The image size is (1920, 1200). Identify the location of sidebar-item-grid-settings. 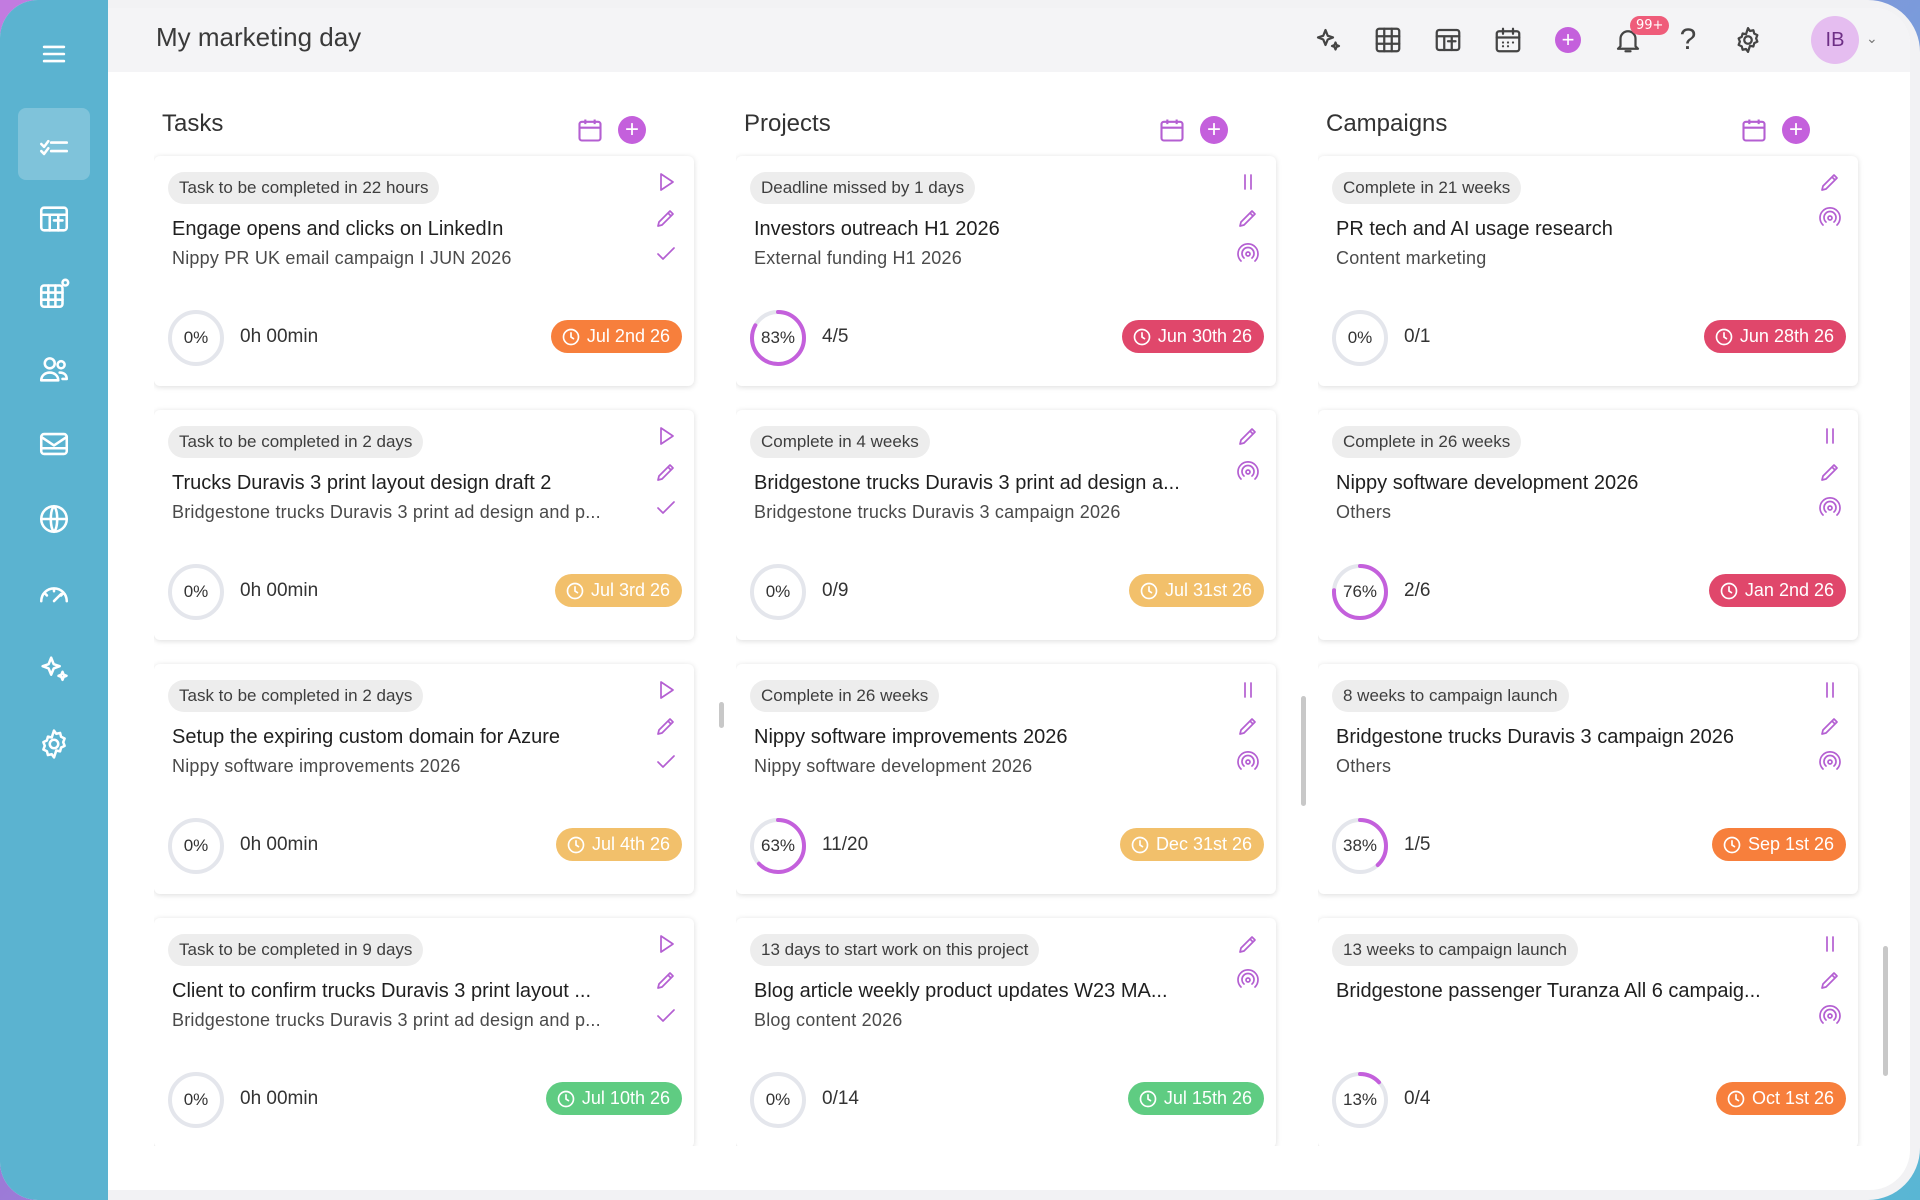
(54, 294).